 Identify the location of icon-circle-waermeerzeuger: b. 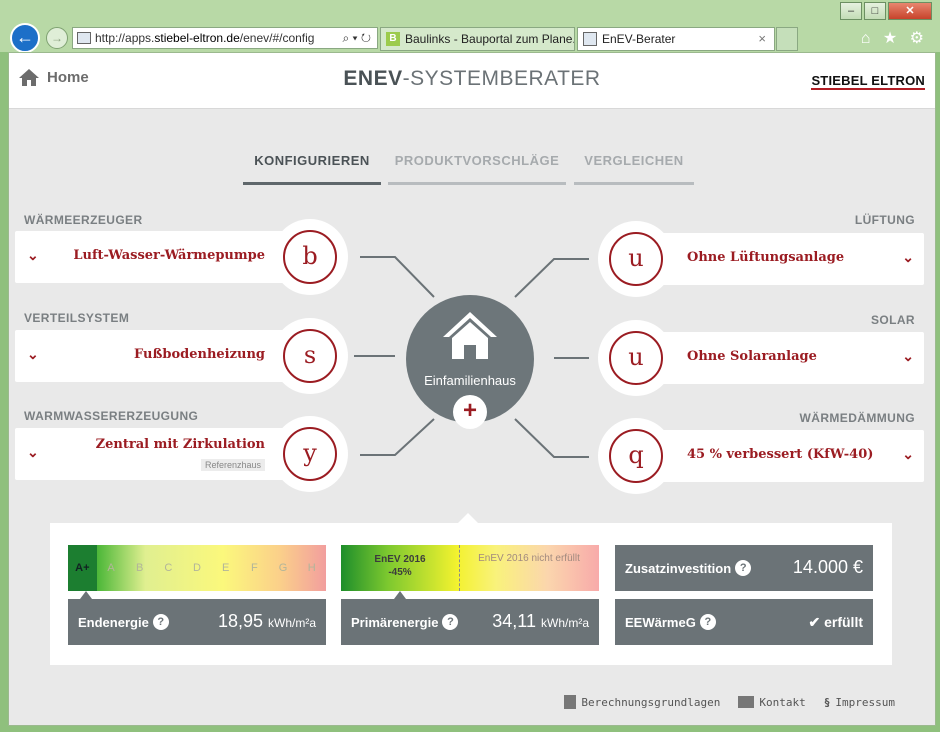
(310, 257).